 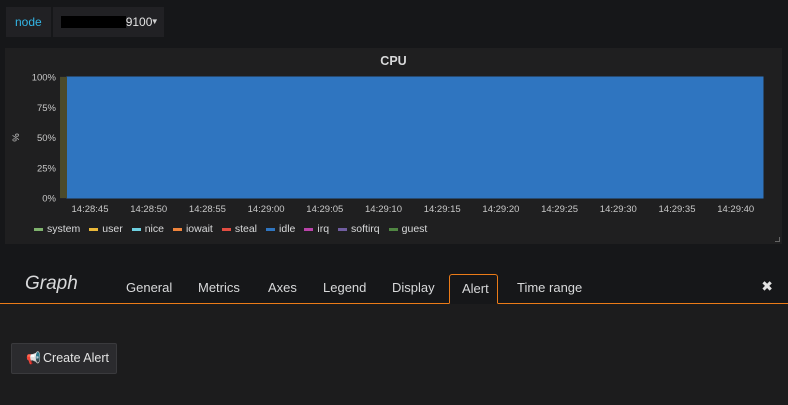 I want to click on legend-item-iowait: iowait, so click(x=192, y=229).